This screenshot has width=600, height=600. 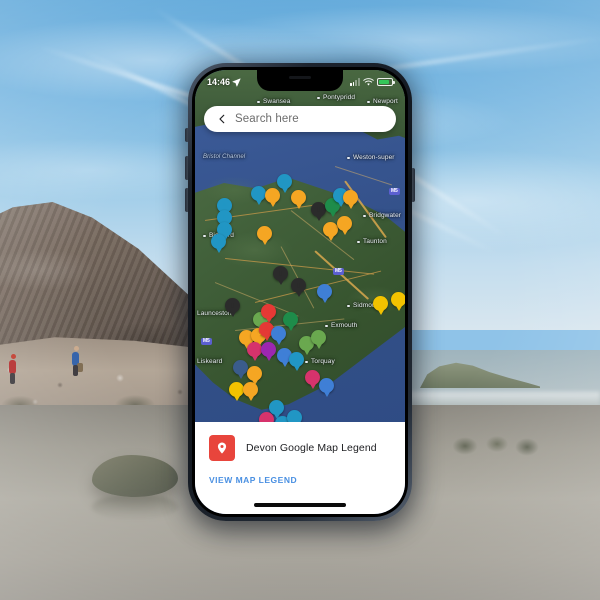 What do you see at coordinates (214, 313) in the screenshot?
I see `map-label: Launceston` at bounding box center [214, 313].